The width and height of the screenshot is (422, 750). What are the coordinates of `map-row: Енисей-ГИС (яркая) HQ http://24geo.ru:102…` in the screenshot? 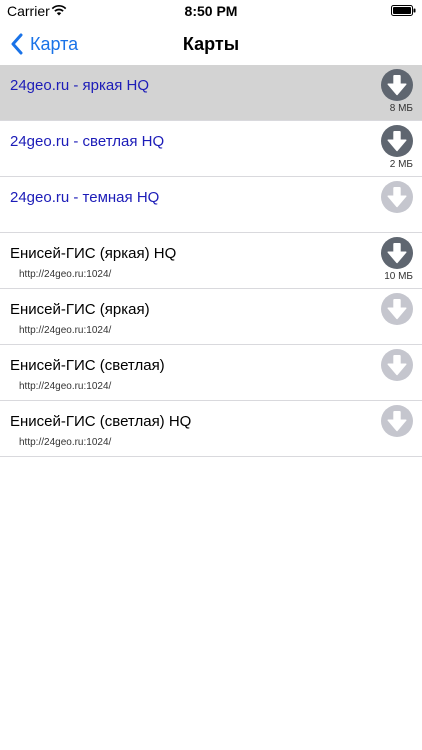 It's located at (211, 261).